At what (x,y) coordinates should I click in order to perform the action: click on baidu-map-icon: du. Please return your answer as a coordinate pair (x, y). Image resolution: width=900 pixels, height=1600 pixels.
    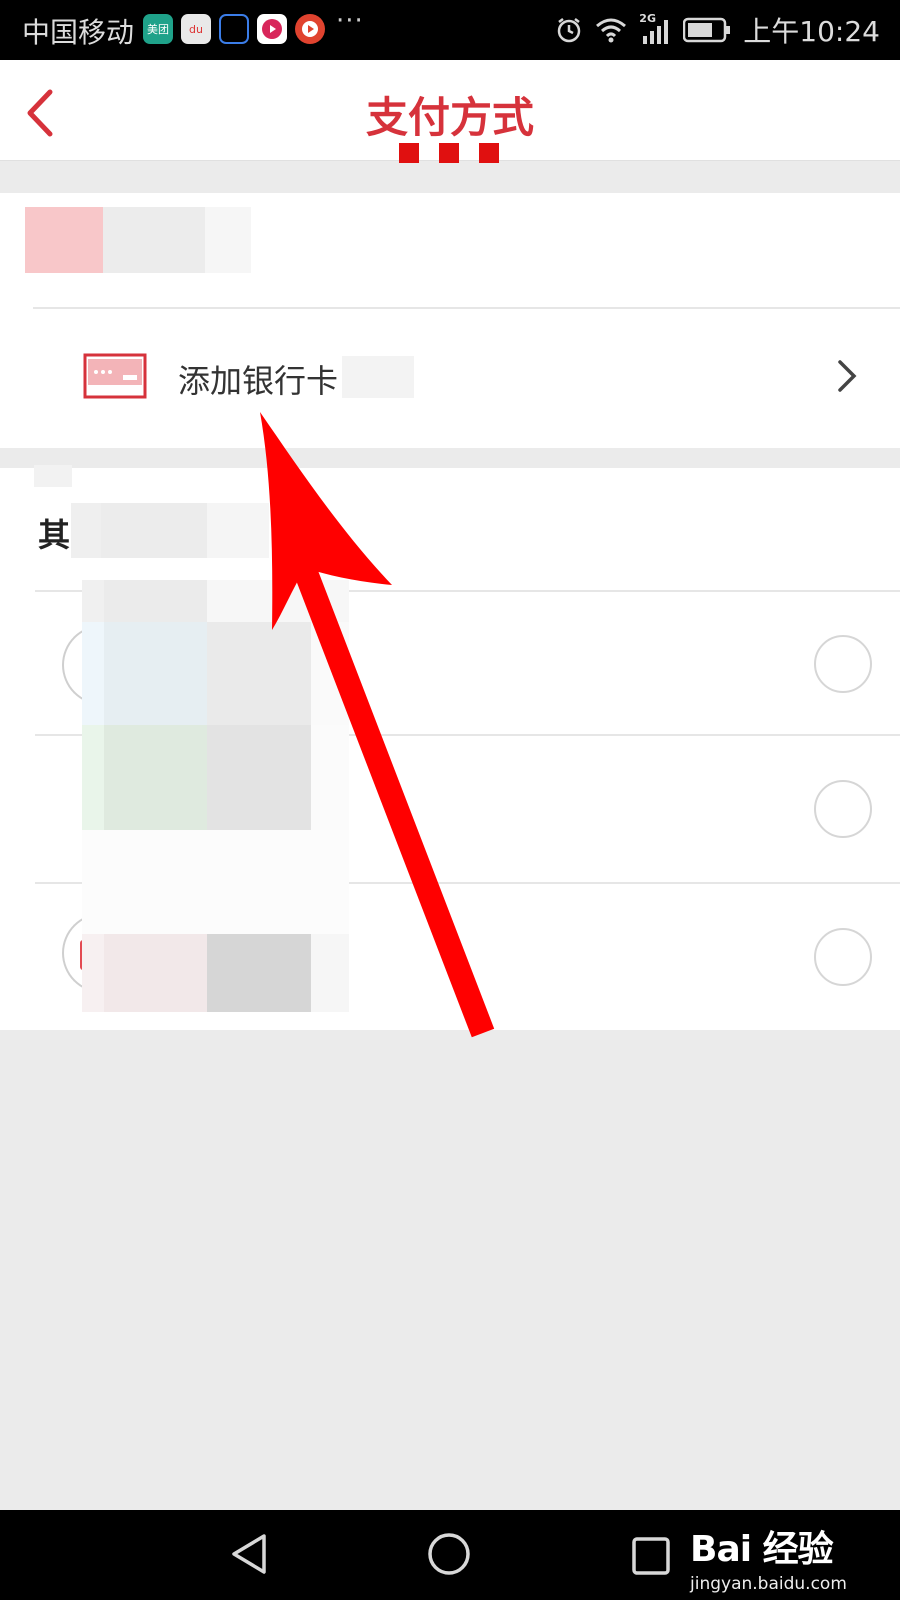
    Looking at the image, I should click on (196, 29).